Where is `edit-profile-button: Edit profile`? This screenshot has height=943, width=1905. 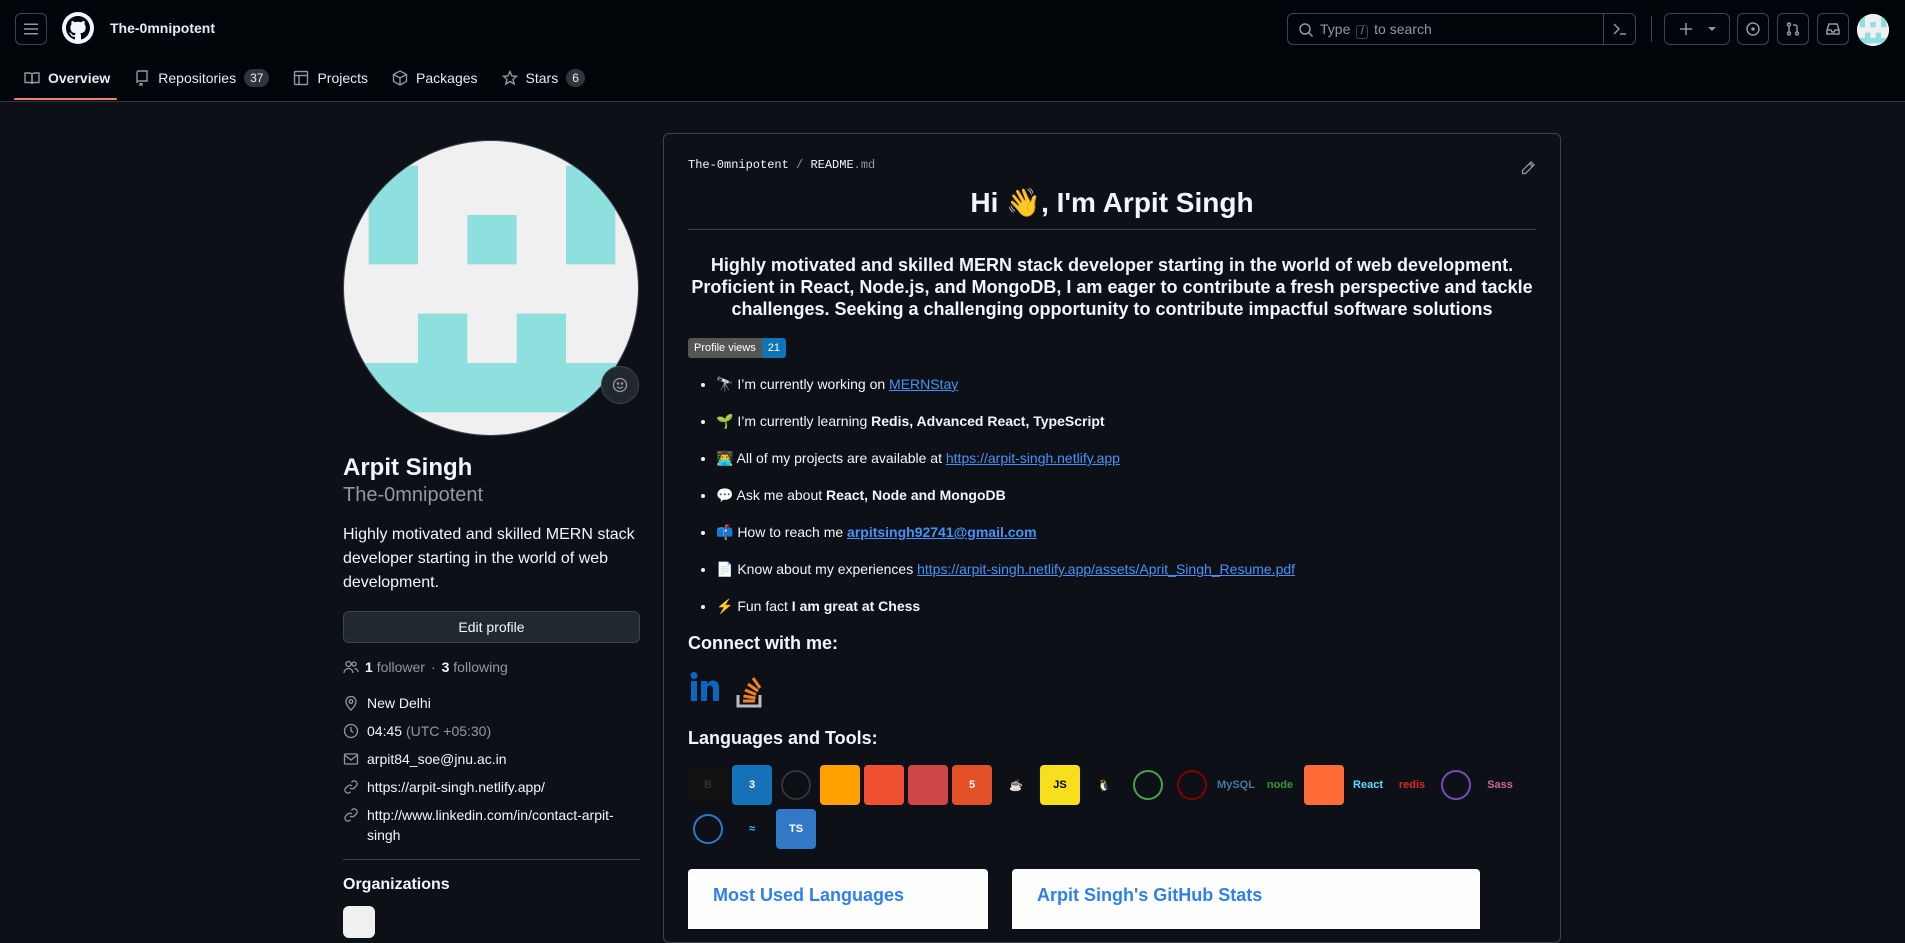 edit-profile-button: Edit profile is located at coordinates (491, 627).